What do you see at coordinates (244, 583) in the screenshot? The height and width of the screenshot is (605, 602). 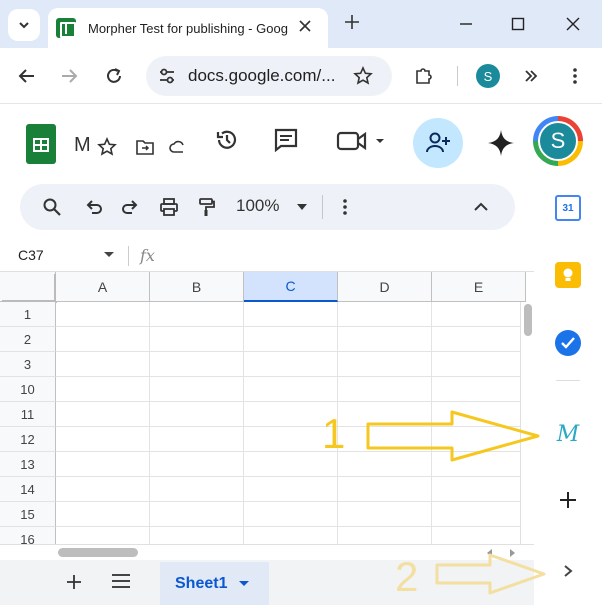 I see `caret-down-icon` at bounding box center [244, 583].